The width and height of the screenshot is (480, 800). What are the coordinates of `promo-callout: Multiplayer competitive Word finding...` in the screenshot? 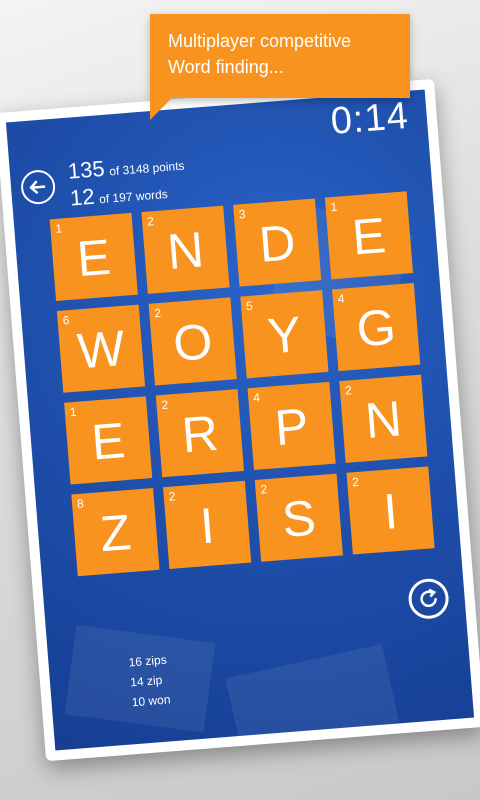 It's located at (280, 56).